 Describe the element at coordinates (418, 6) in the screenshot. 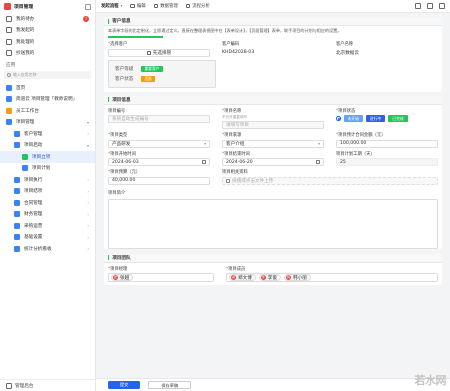

I see `share-icon` at that location.